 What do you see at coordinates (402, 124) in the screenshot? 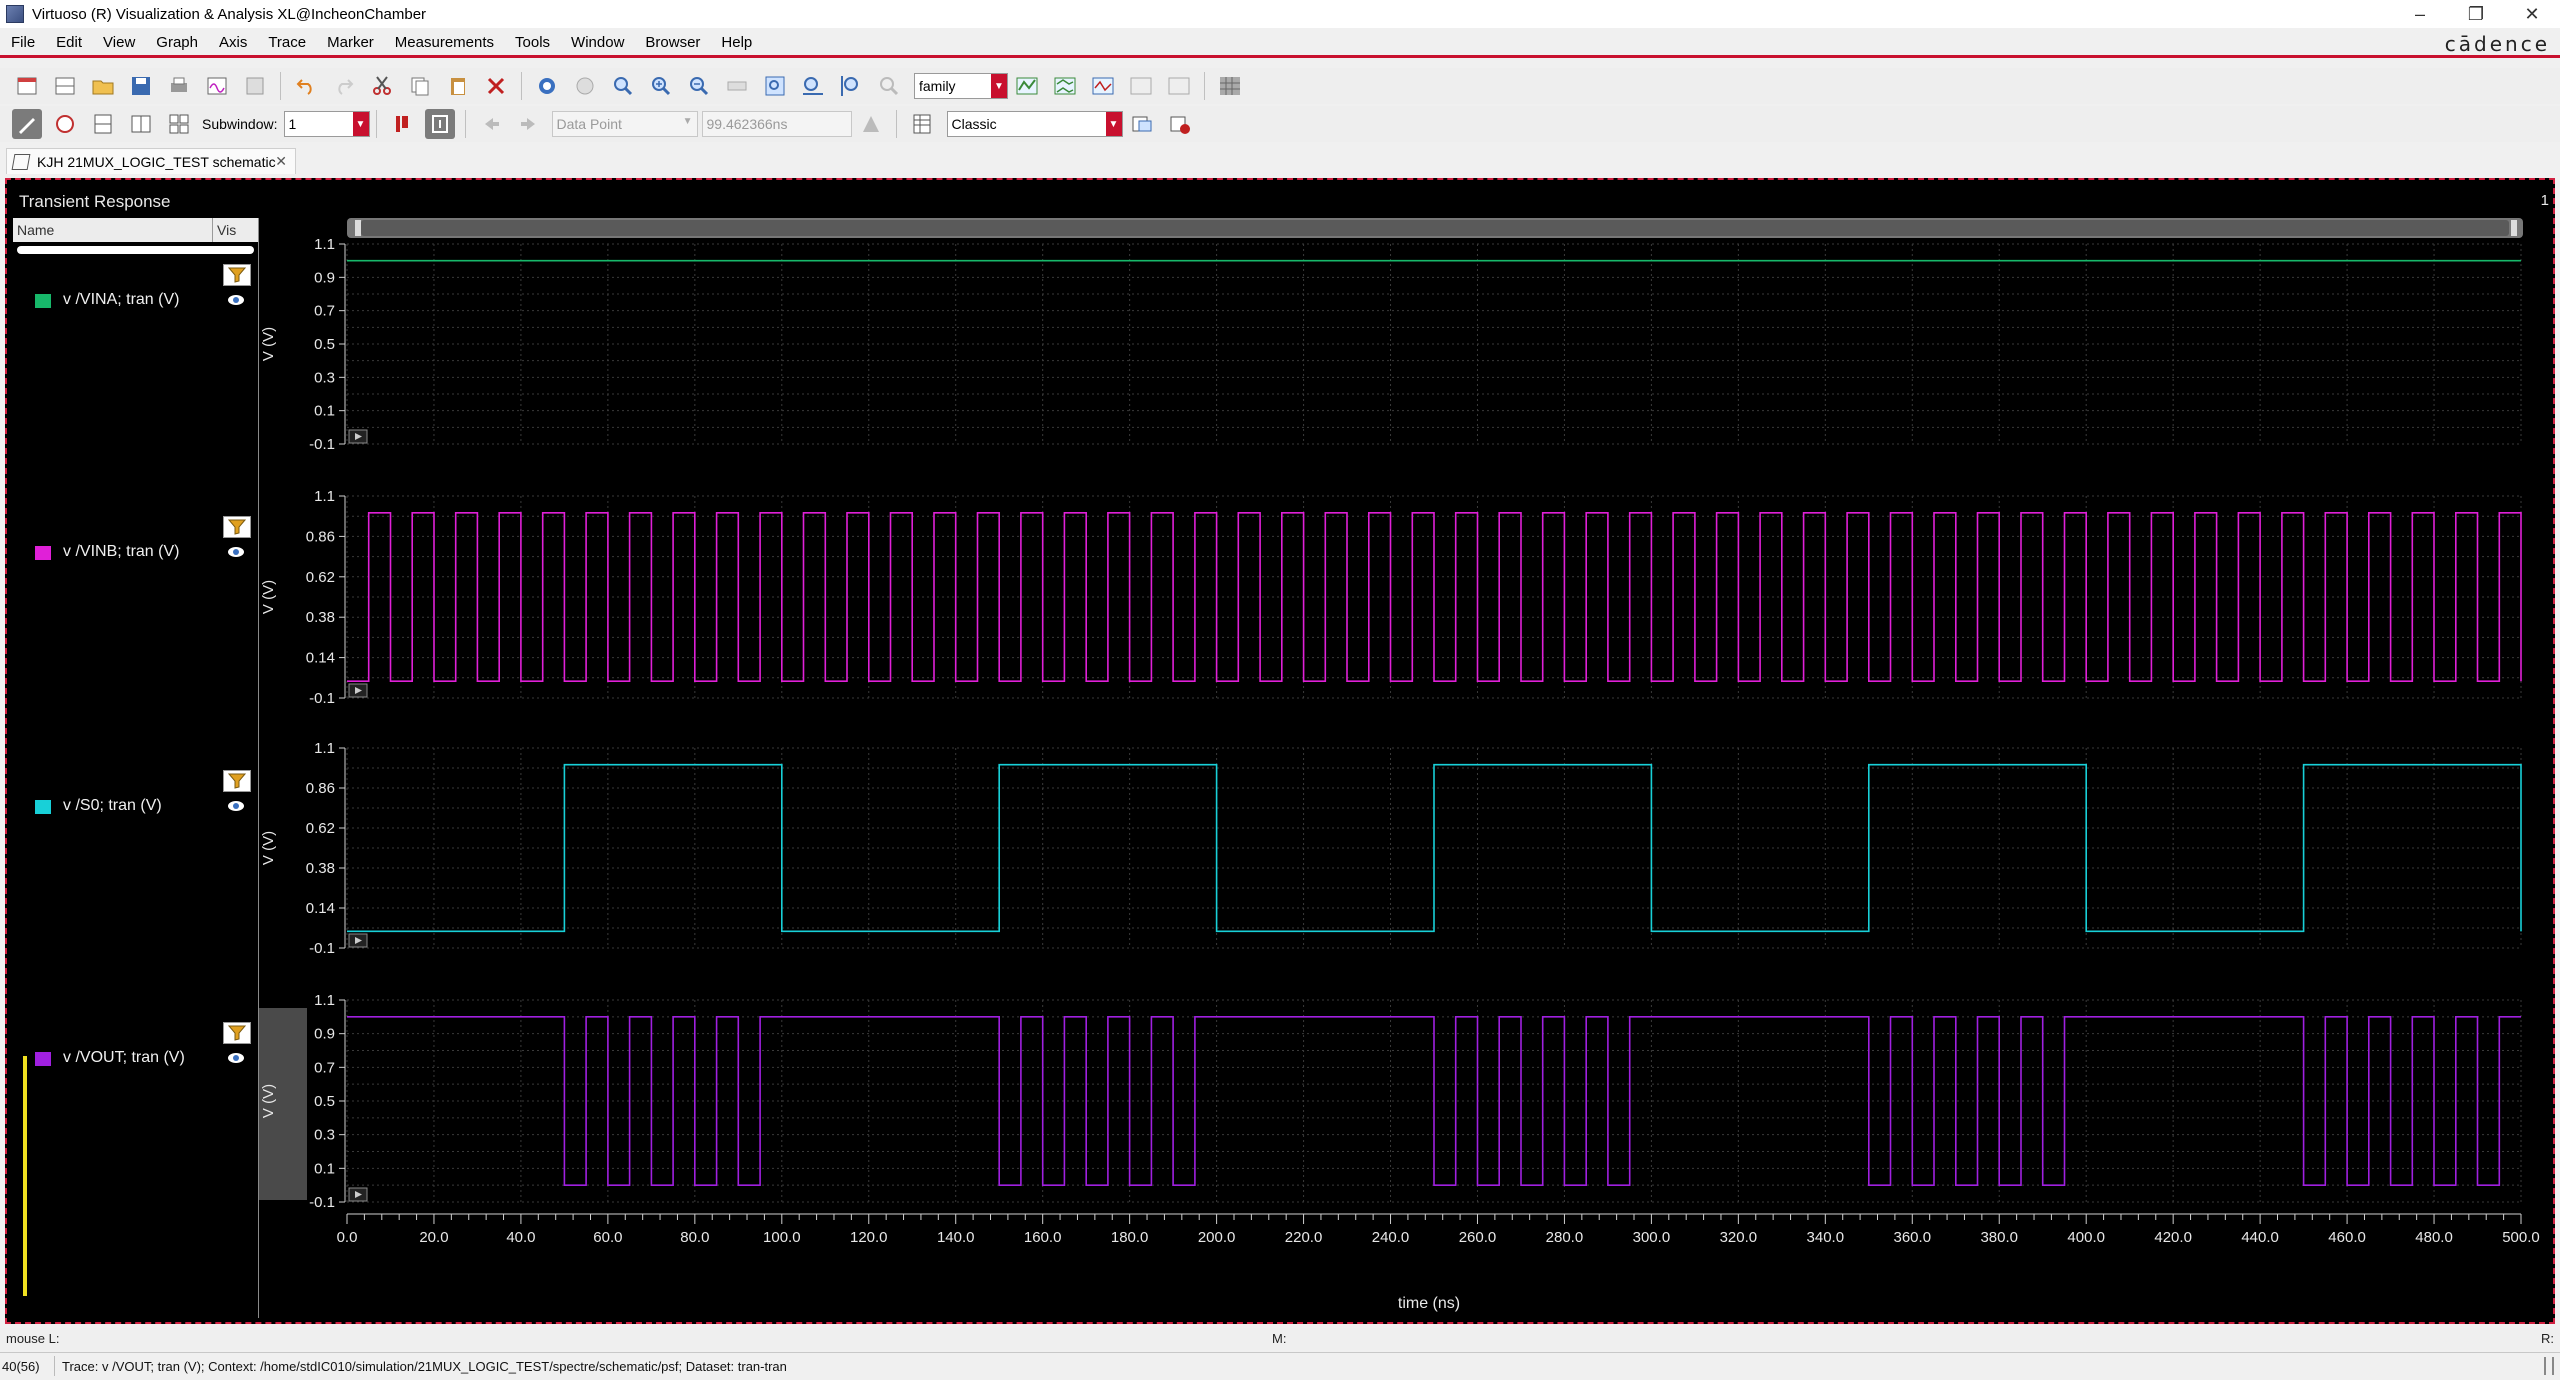
I see `bookmark-icon` at bounding box center [402, 124].